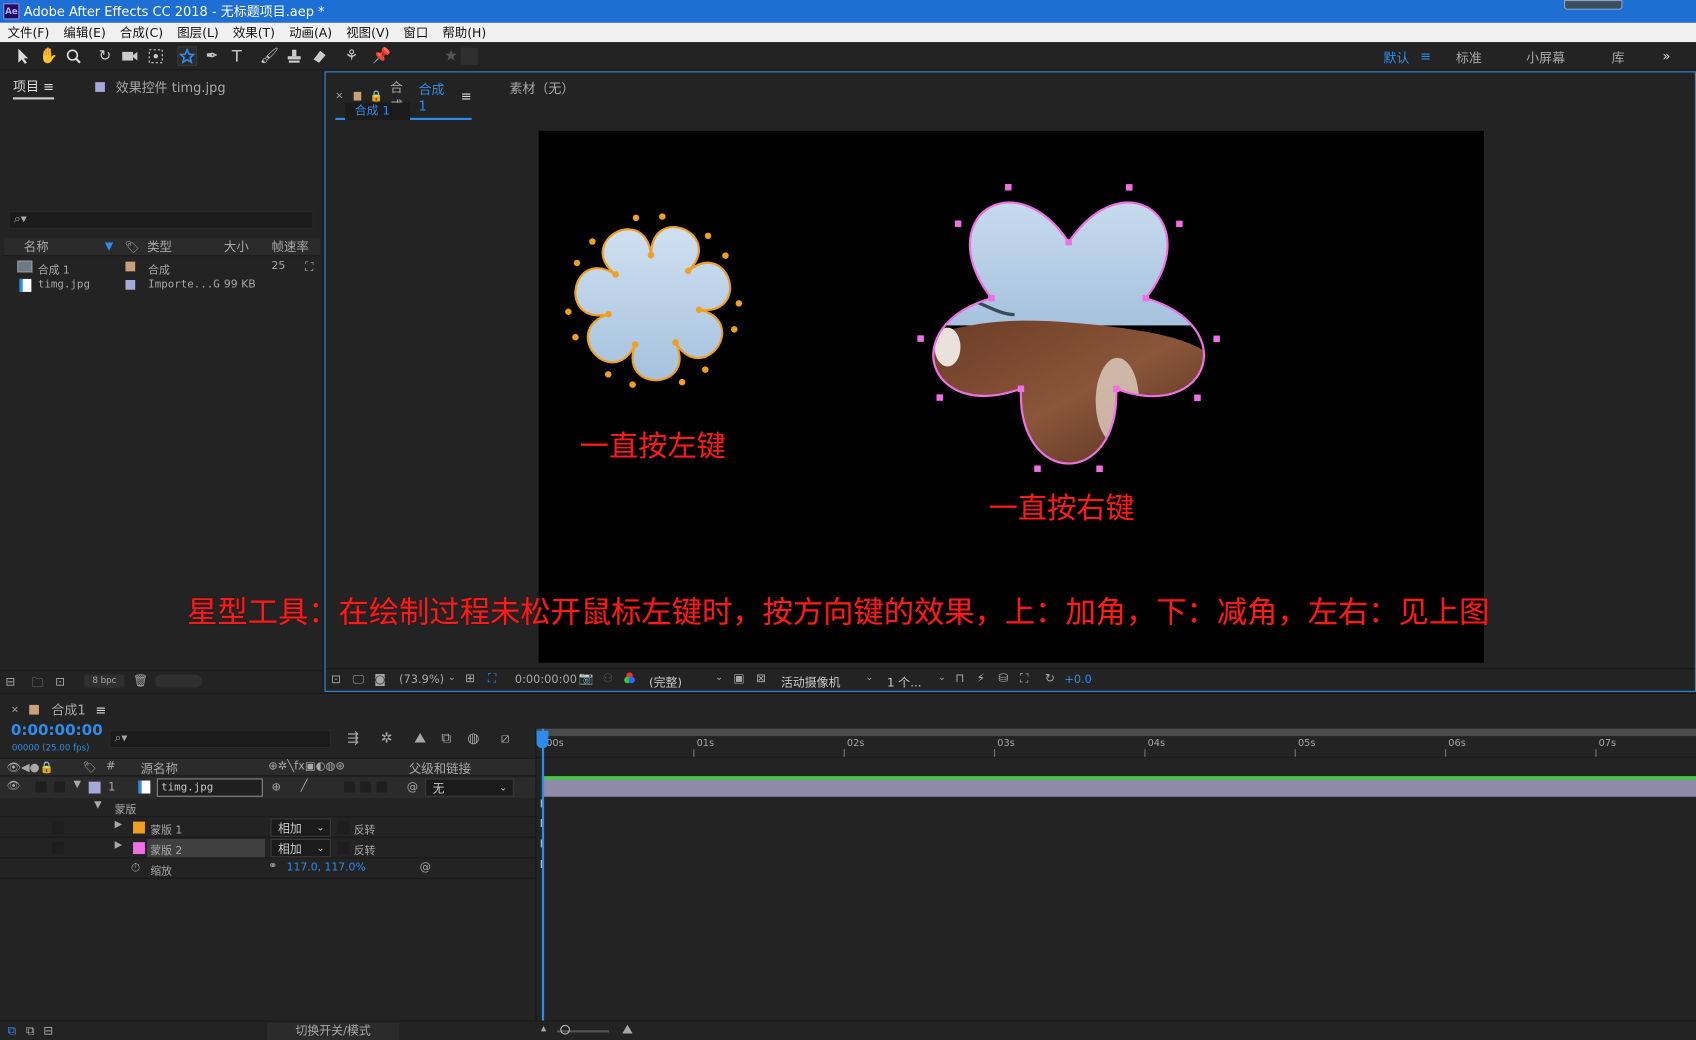  Describe the element at coordinates (36, 246) in the screenshot. I see `col-name: 名称` at that location.